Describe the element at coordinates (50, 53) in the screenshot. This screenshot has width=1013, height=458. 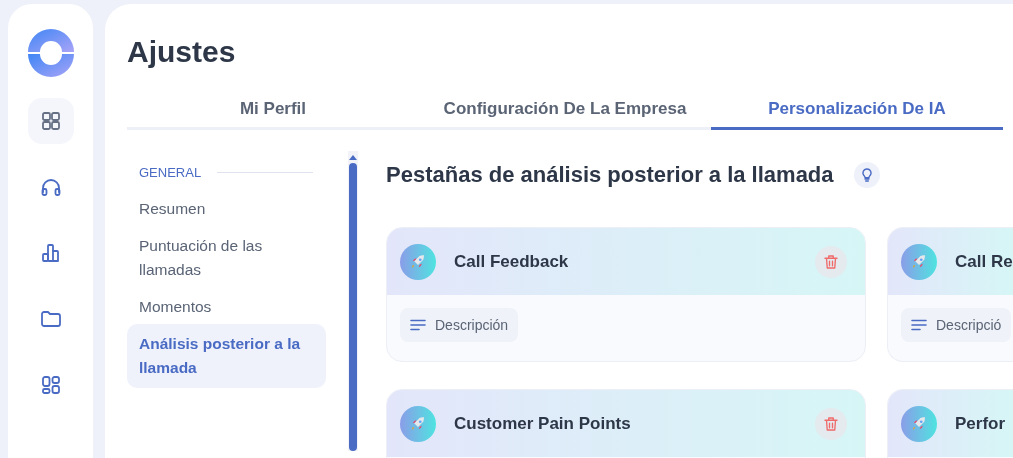
I see `logo-icon` at that location.